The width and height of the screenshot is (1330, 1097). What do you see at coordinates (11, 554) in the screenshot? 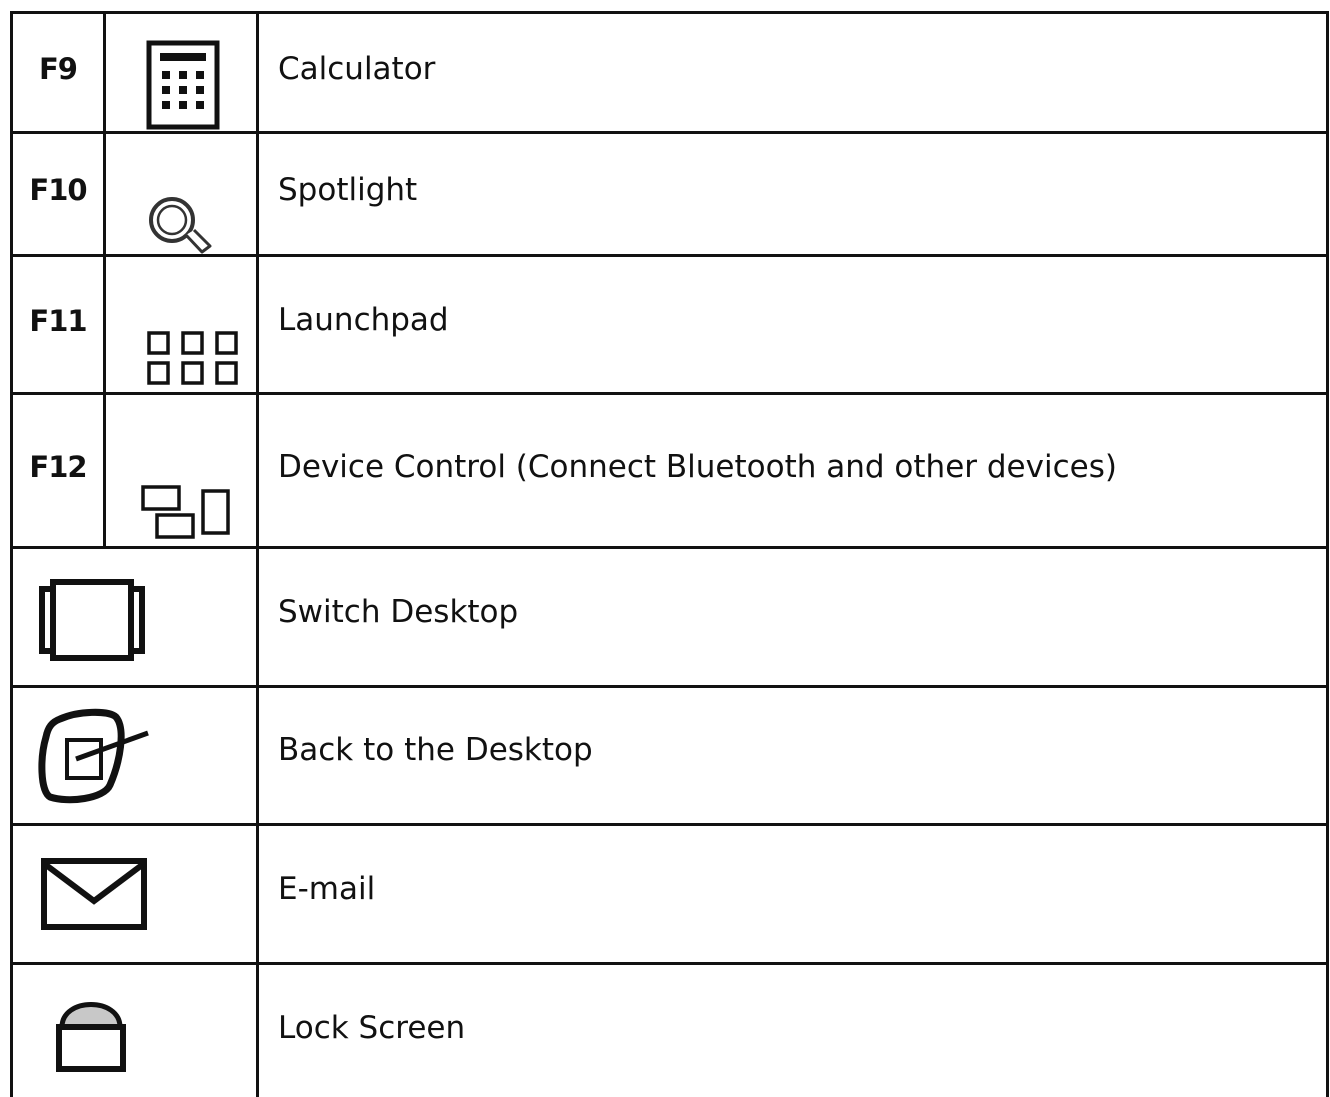
I see `table-border-left` at bounding box center [11, 554].